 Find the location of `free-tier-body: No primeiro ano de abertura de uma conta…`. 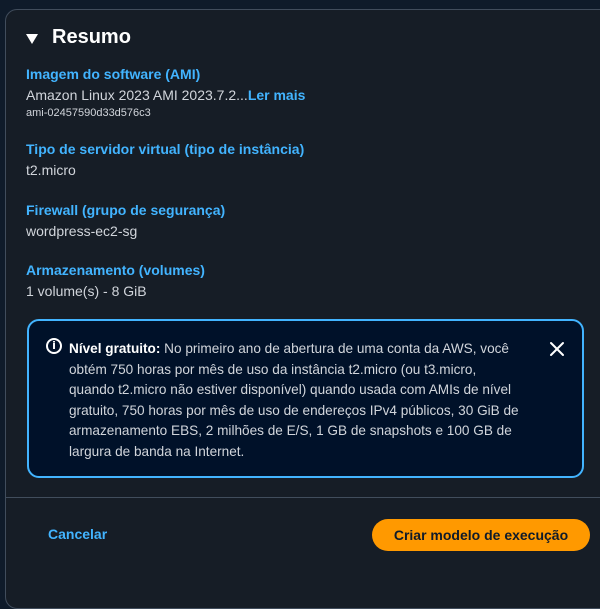

free-tier-body: No primeiro ano de abertura de uma conta… is located at coordinates (294, 400).